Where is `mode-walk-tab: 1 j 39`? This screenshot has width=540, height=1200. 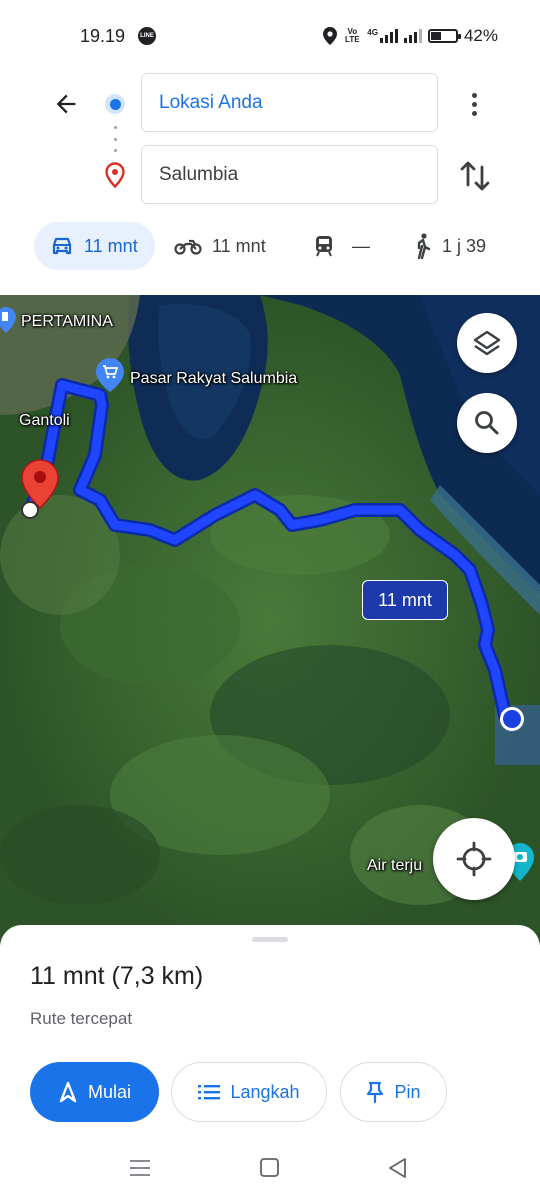
mode-walk-tab: 1 j 39 is located at coordinates (450, 246).